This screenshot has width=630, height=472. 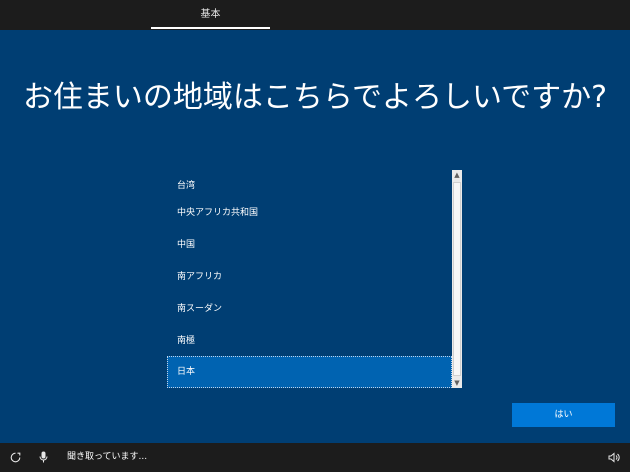 I want to click on list-item-japan: 日本, so click(x=309, y=372).